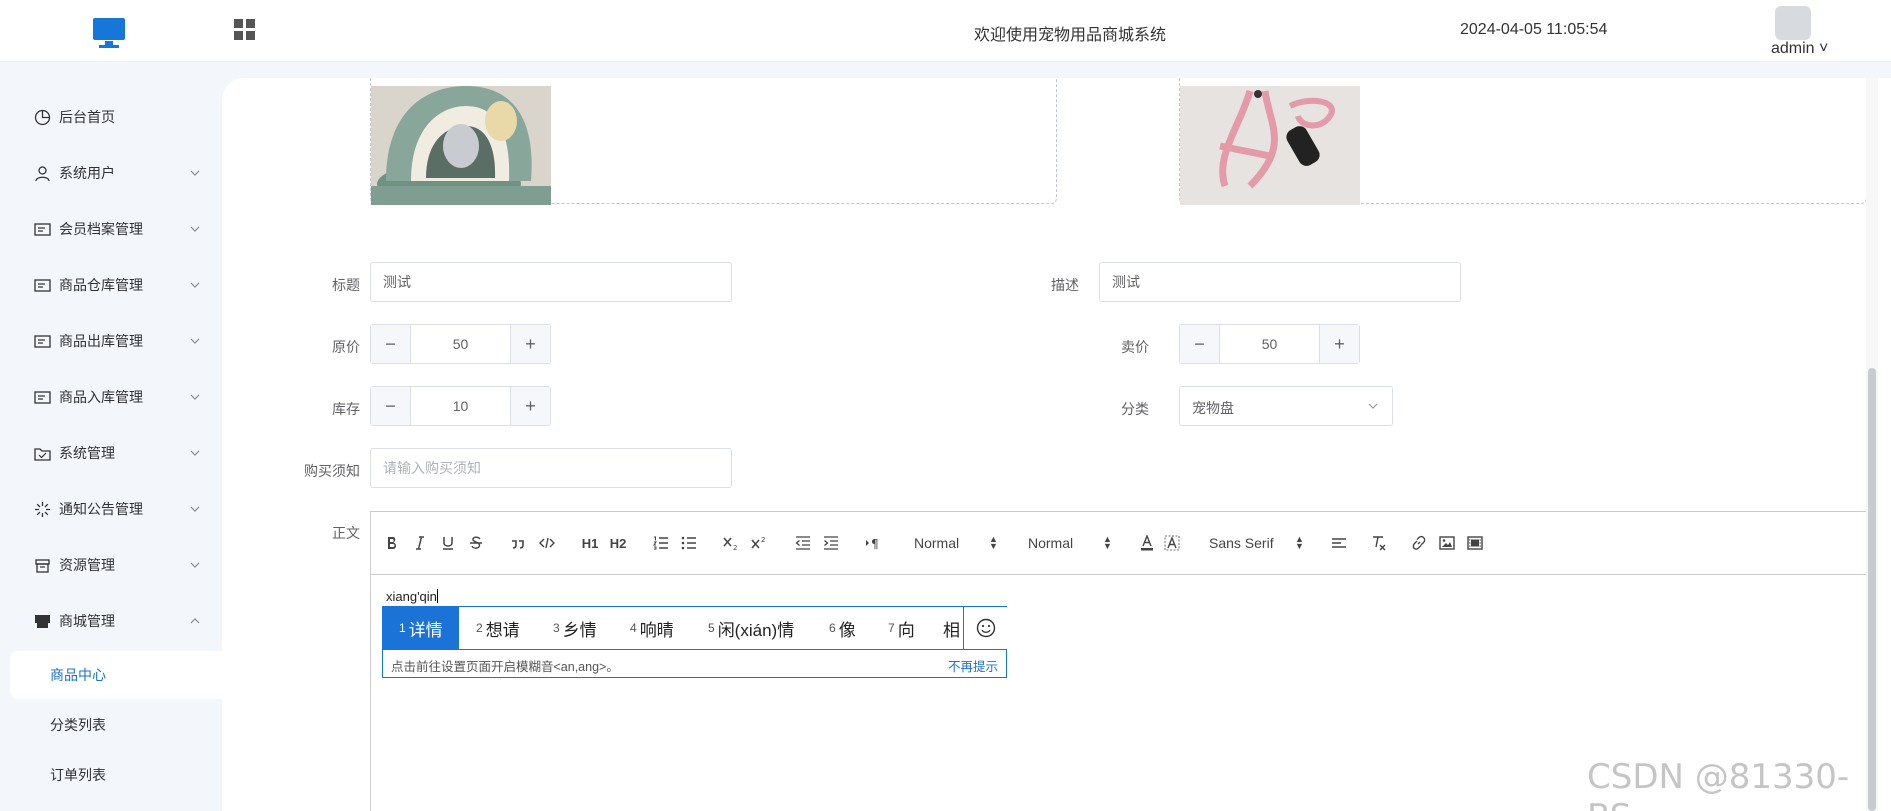 Image resolution: width=1891 pixels, height=811 pixels. I want to click on original-price-value: 50, so click(460, 344).